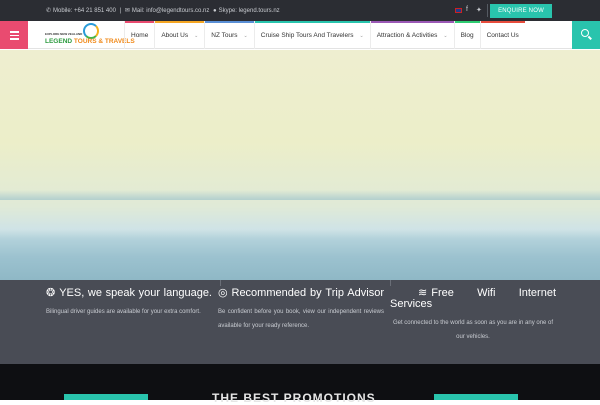 The width and height of the screenshot is (600, 405). What do you see at coordinates (294, 398) in the screenshot?
I see `promotions-title: THE BEST PROMOTIONS` at bounding box center [294, 398].